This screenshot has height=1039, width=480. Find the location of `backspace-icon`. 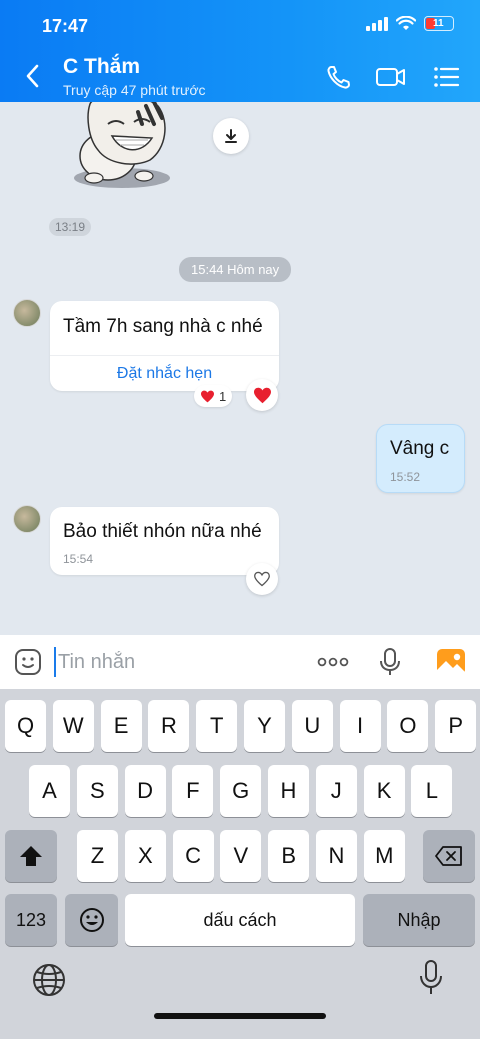

backspace-icon is located at coordinates (448, 856).